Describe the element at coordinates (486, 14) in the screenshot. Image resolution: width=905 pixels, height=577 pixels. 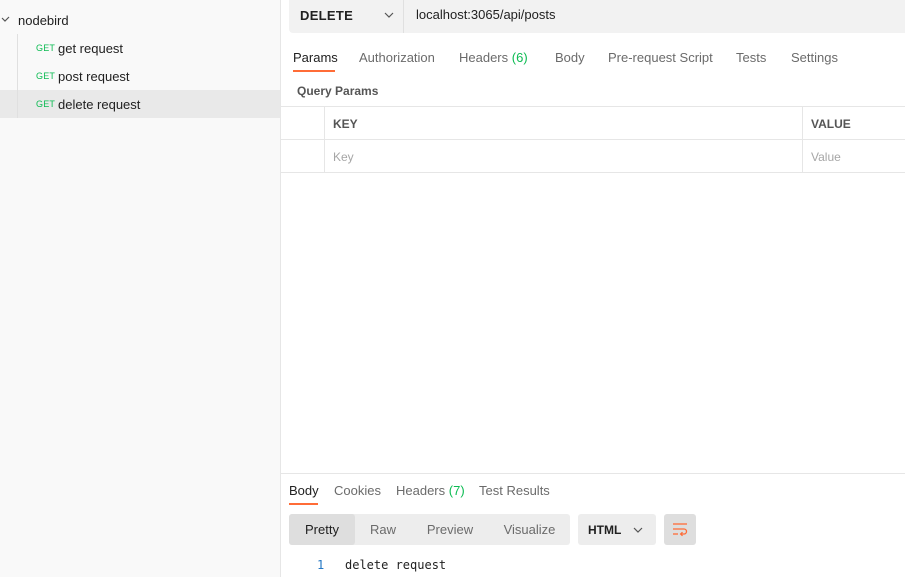
I see `url-value: localhost:3065/api/posts` at that location.